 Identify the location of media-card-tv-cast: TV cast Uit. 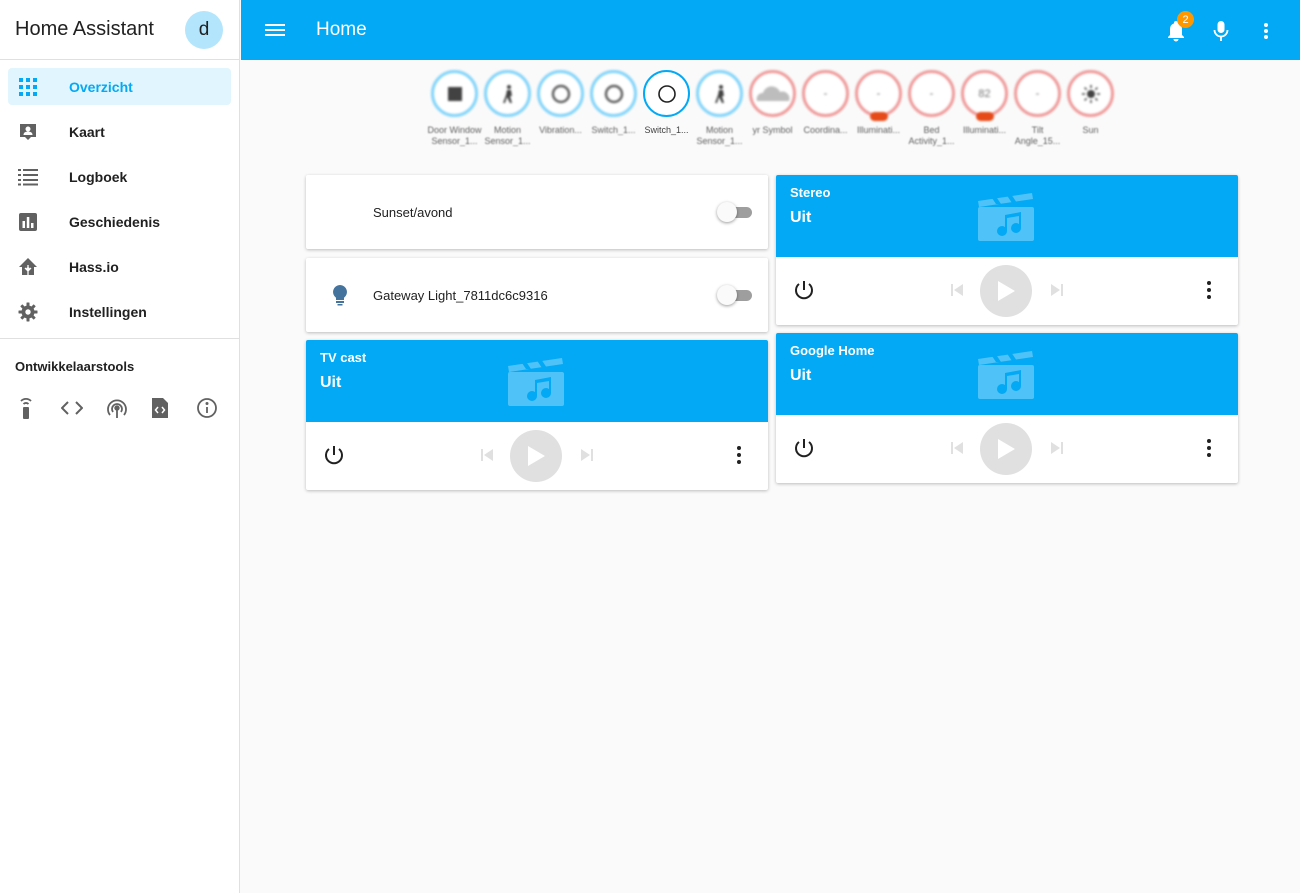
(537, 415).